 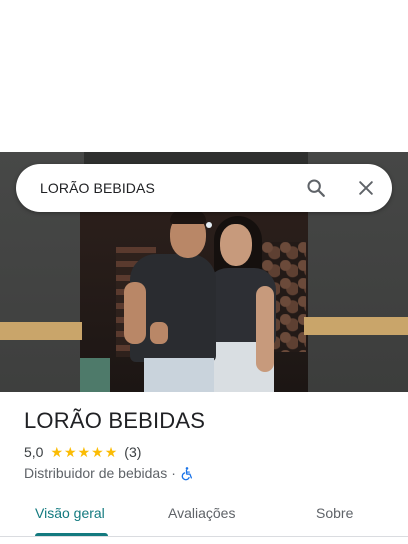 What do you see at coordinates (186, 473) in the screenshot?
I see `wheelchair-icon` at bounding box center [186, 473].